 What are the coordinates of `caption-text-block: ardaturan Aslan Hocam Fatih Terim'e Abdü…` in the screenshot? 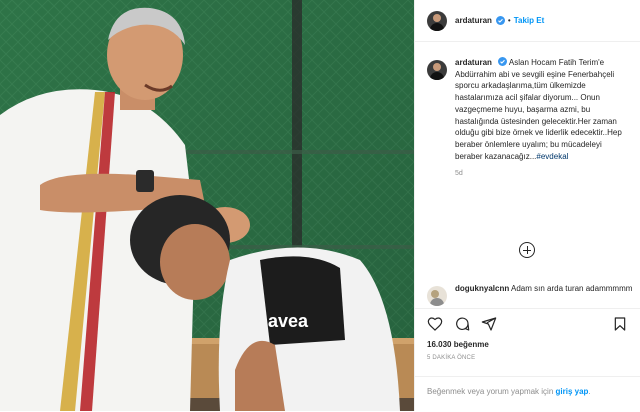 It's located at (541, 106).